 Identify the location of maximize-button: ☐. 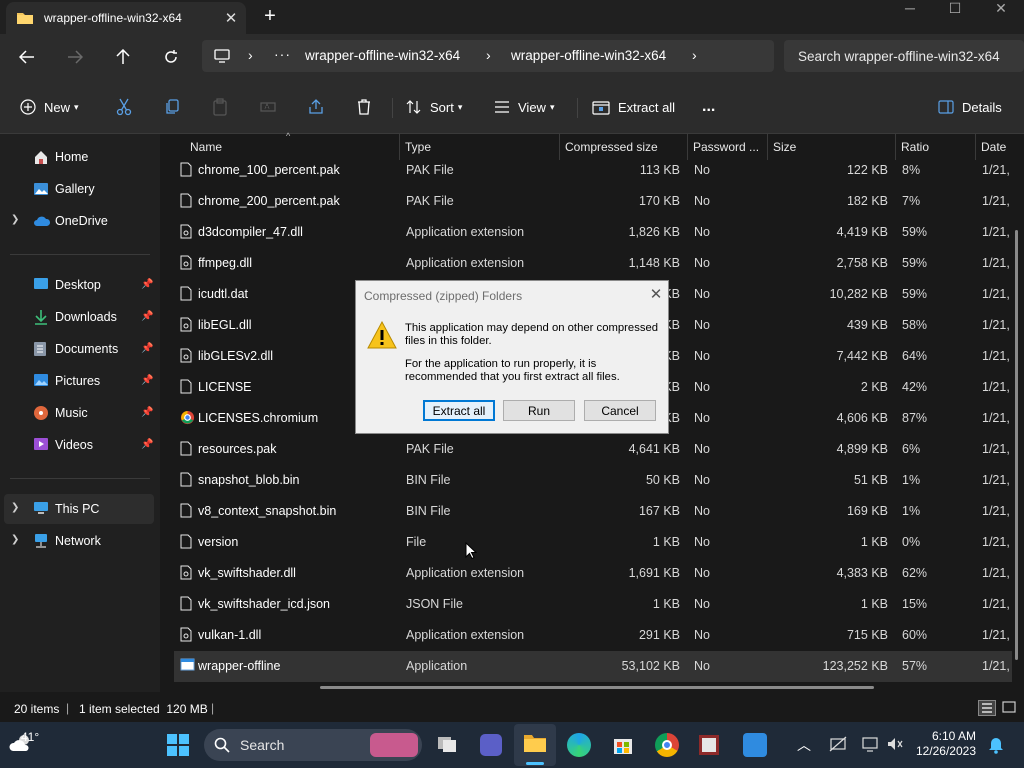
(955, 15).